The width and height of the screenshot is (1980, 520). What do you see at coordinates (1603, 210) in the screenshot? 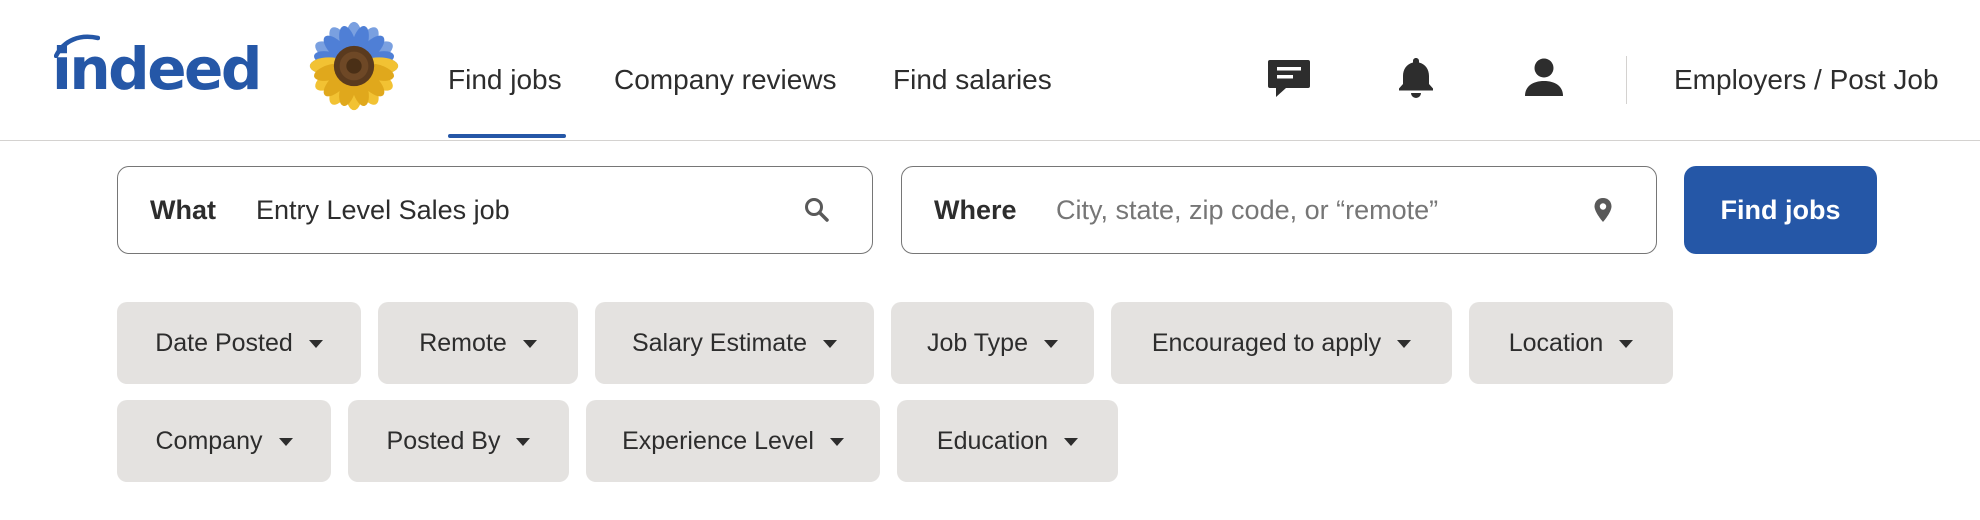
I see `location-pin-icon` at bounding box center [1603, 210].